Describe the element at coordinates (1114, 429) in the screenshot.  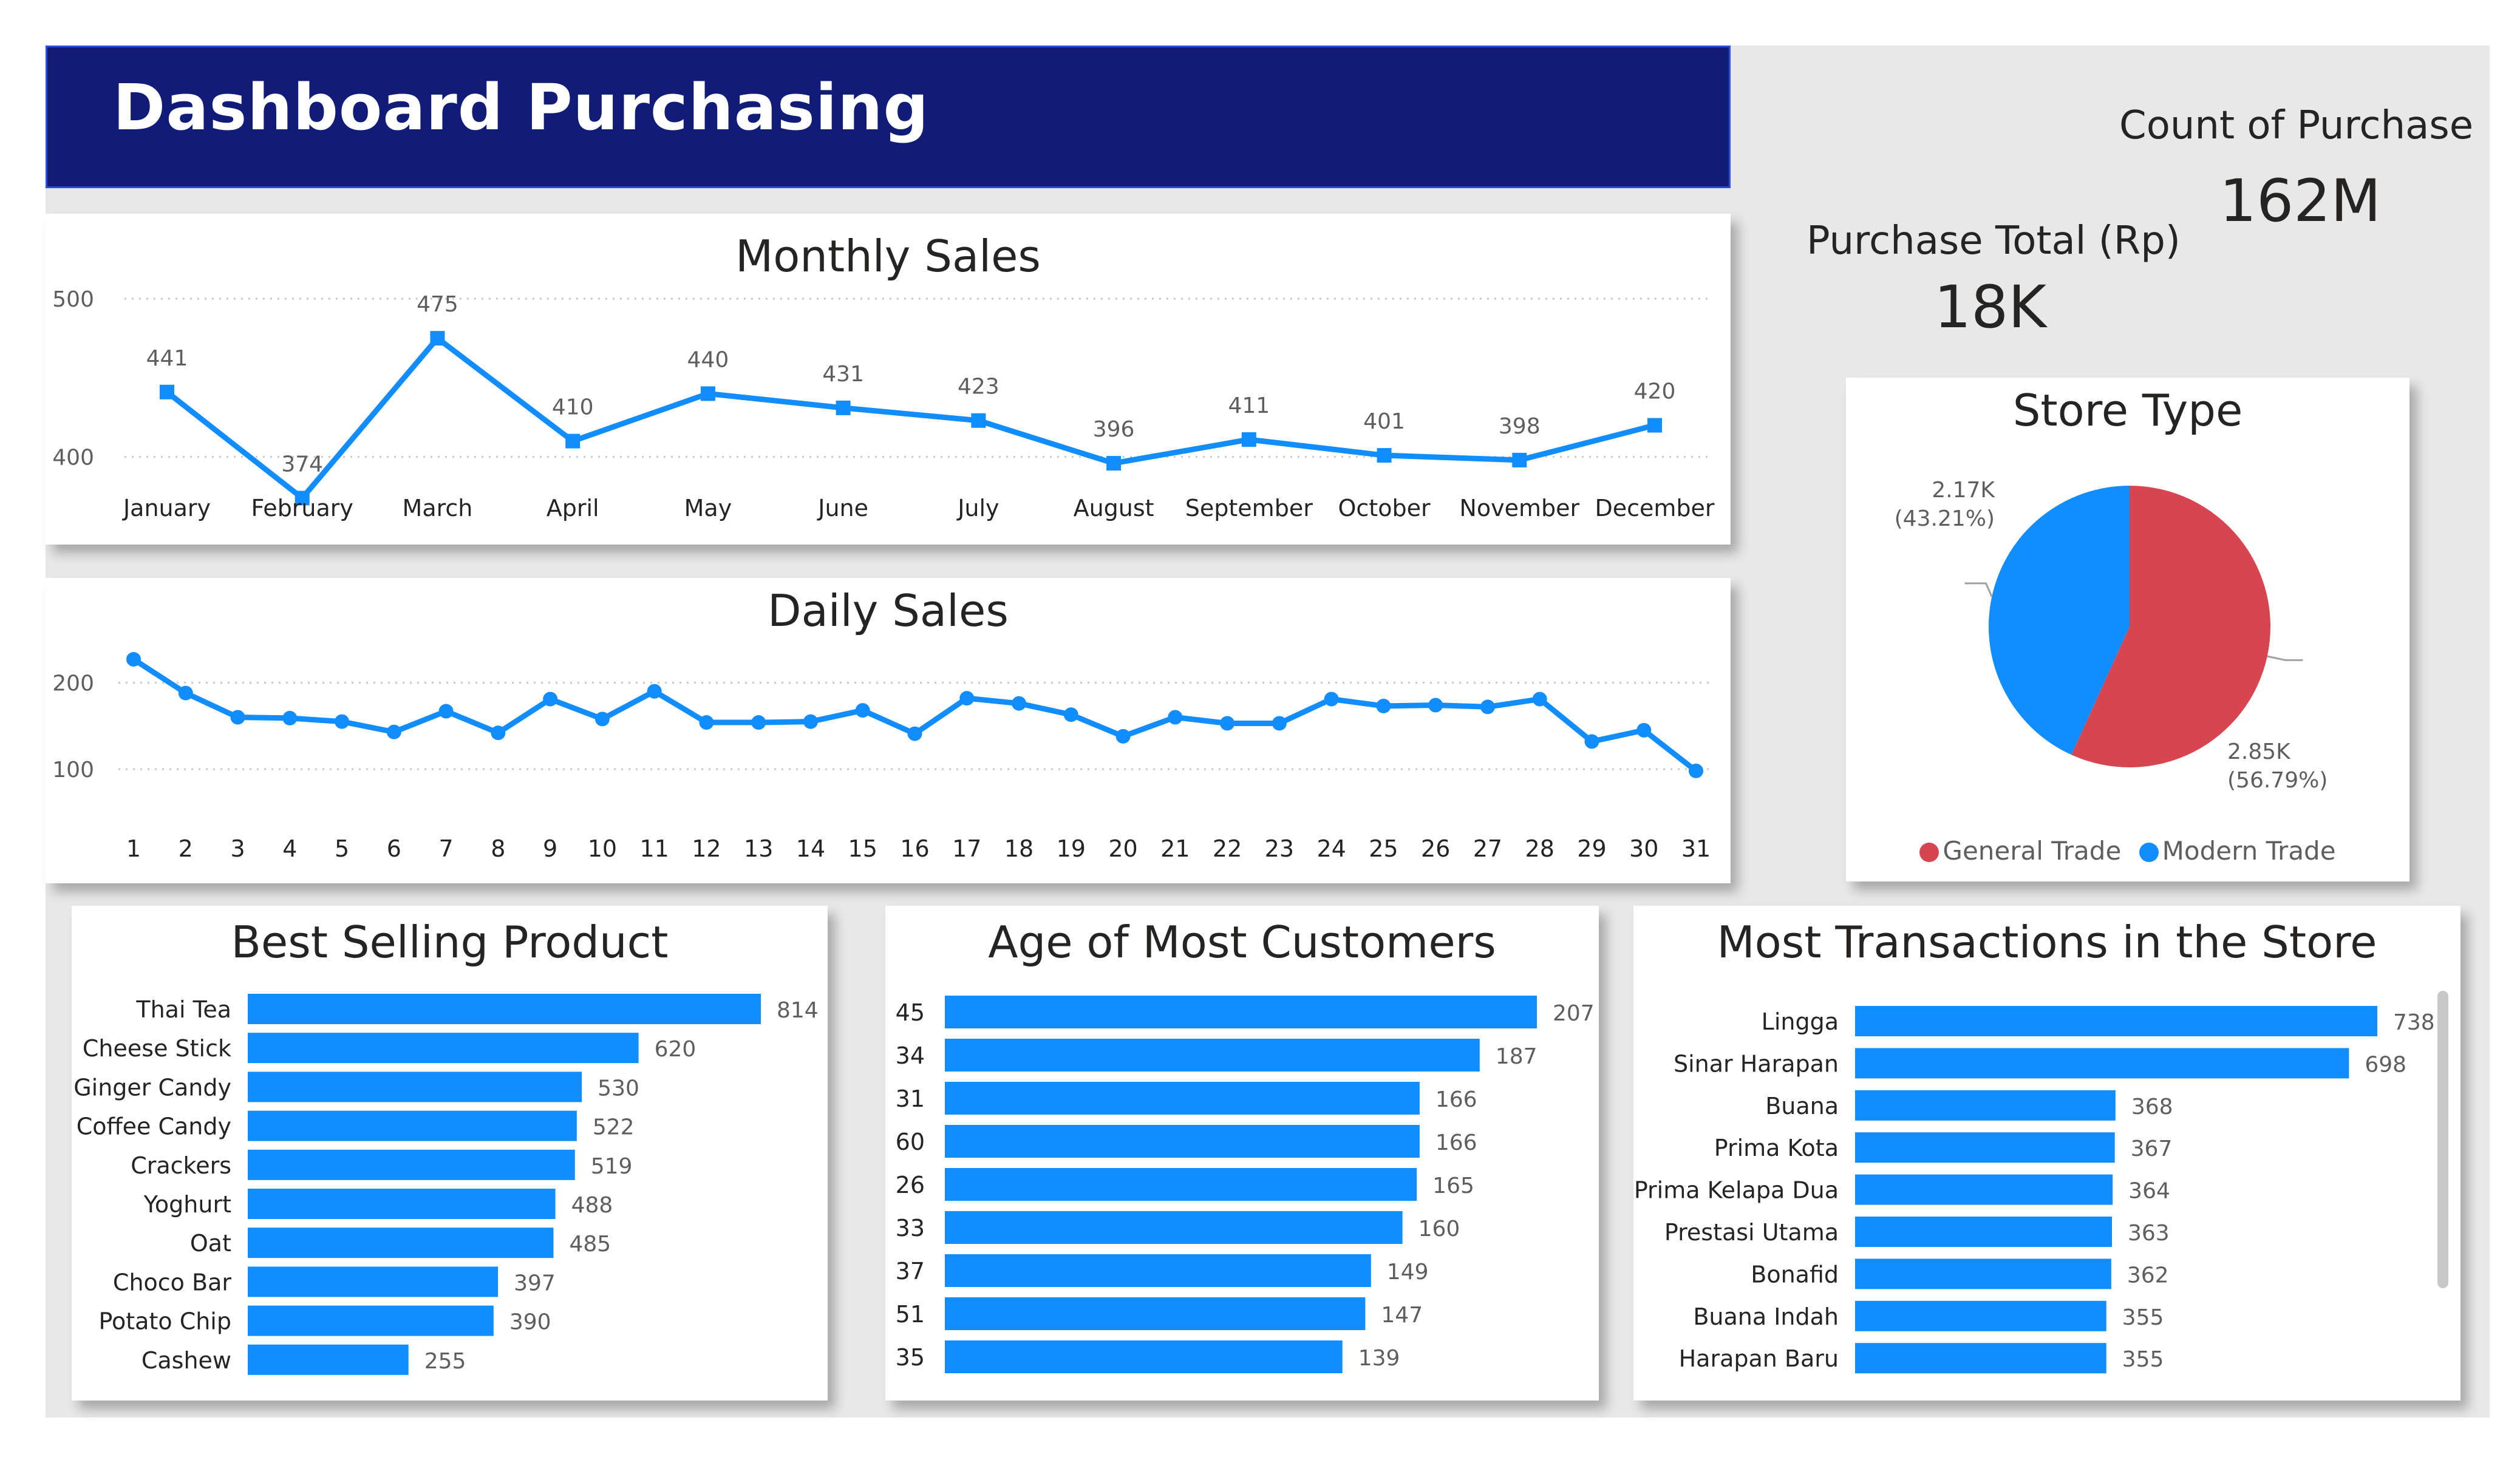
I see `data-label: 396` at that location.